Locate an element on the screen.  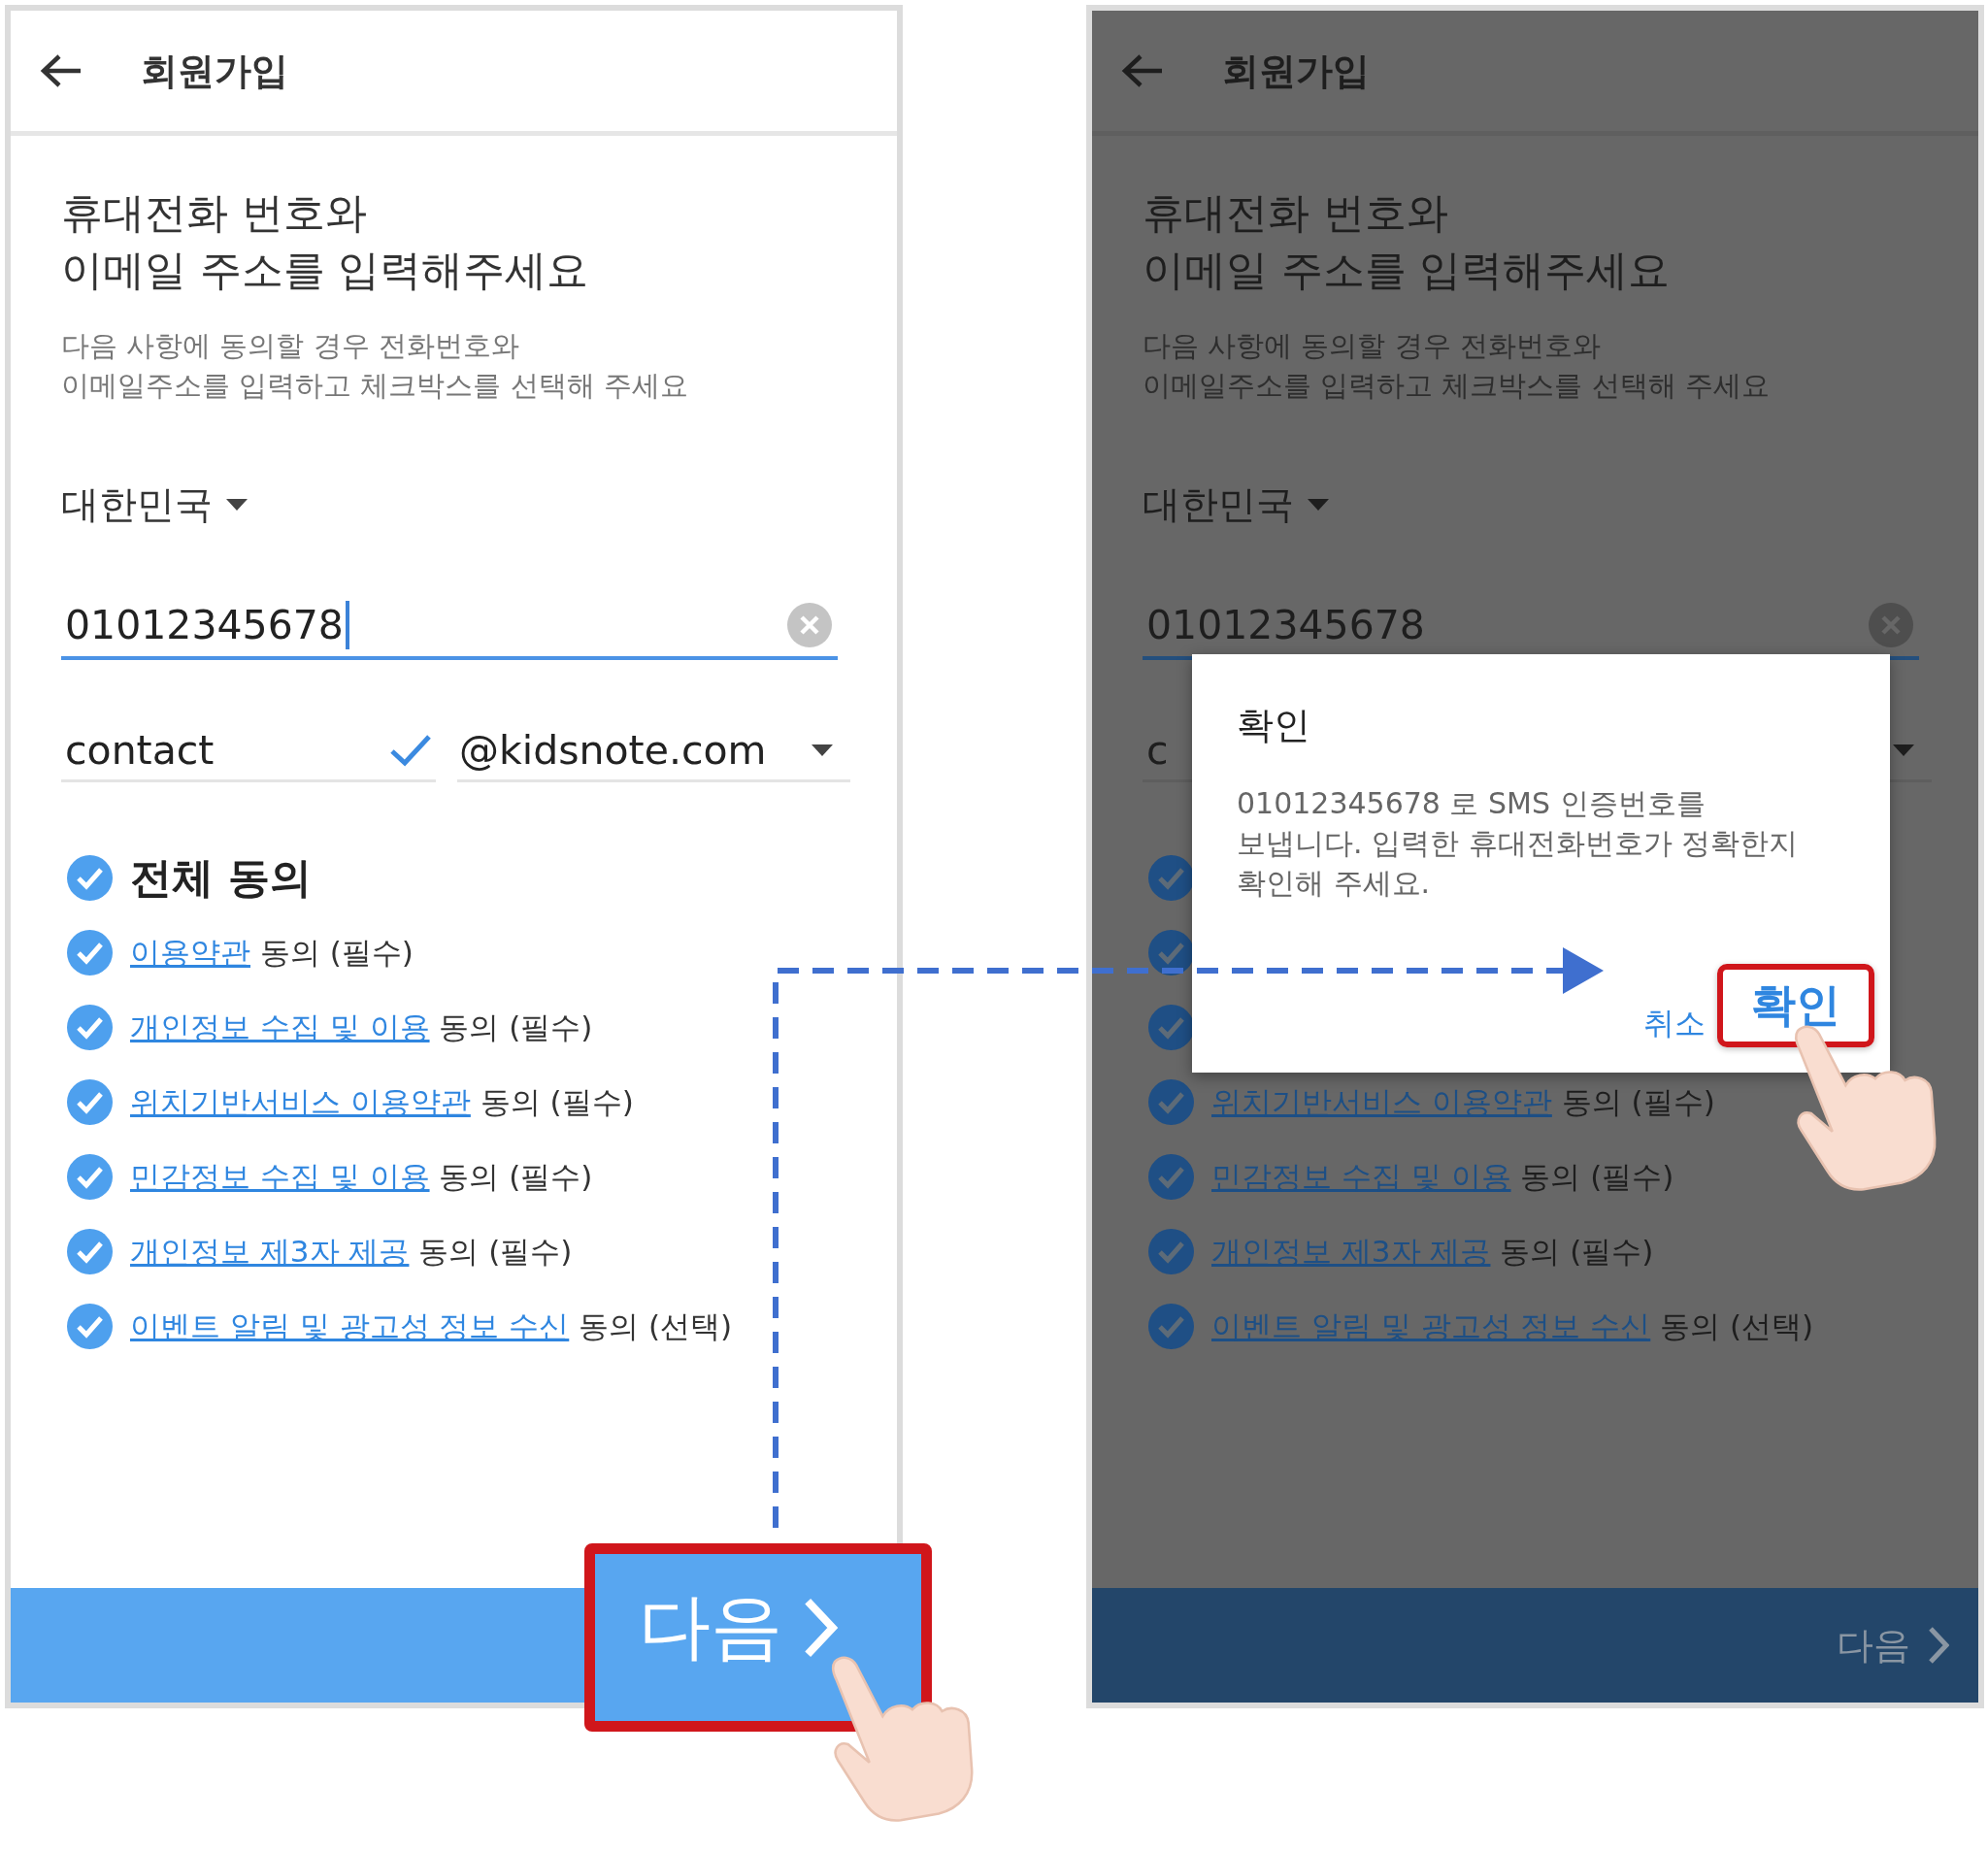
dialog-title: 확인 is located at coordinates (1274, 725).